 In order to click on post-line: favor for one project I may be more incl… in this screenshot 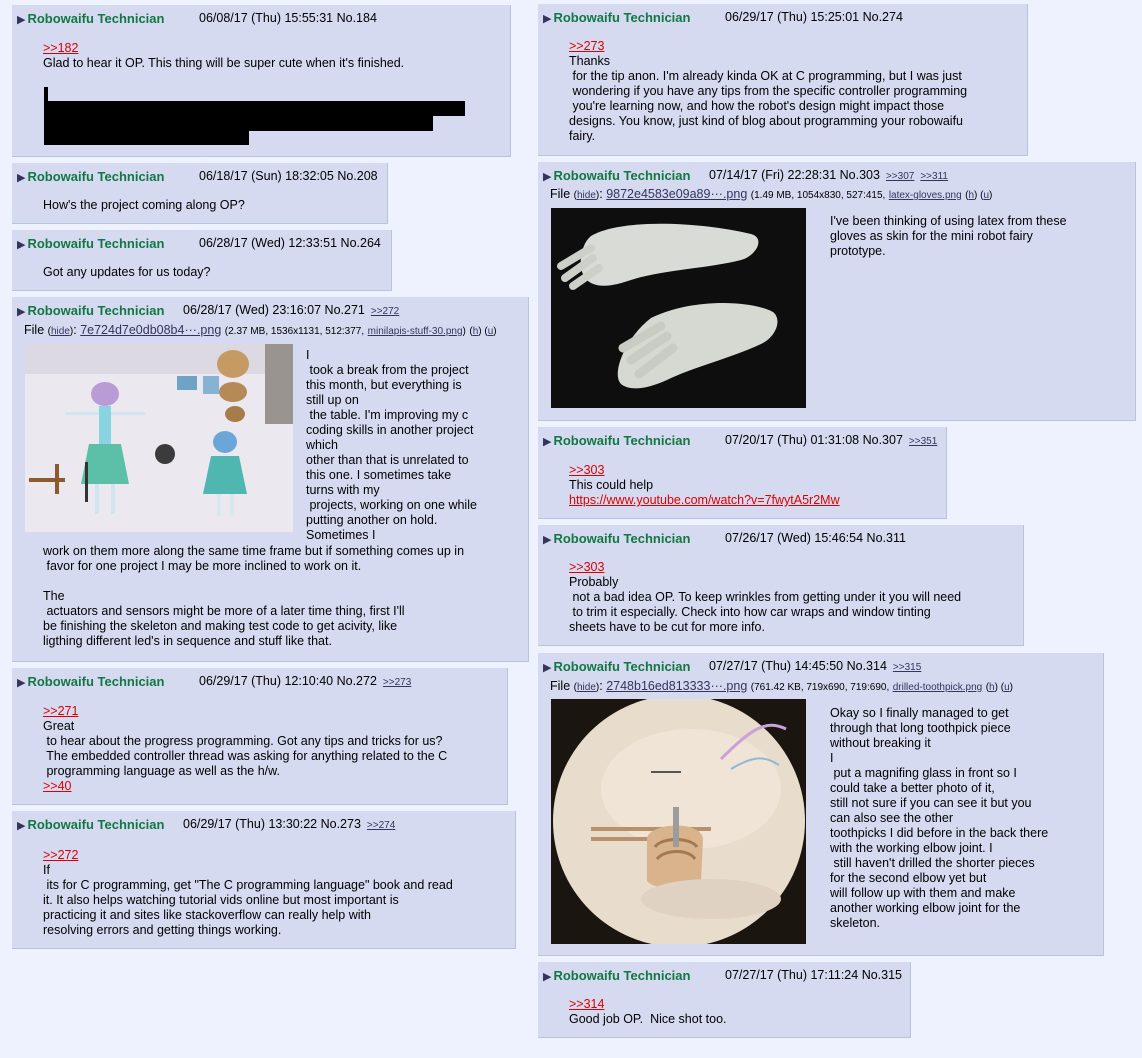, I will do `click(202, 566)`.